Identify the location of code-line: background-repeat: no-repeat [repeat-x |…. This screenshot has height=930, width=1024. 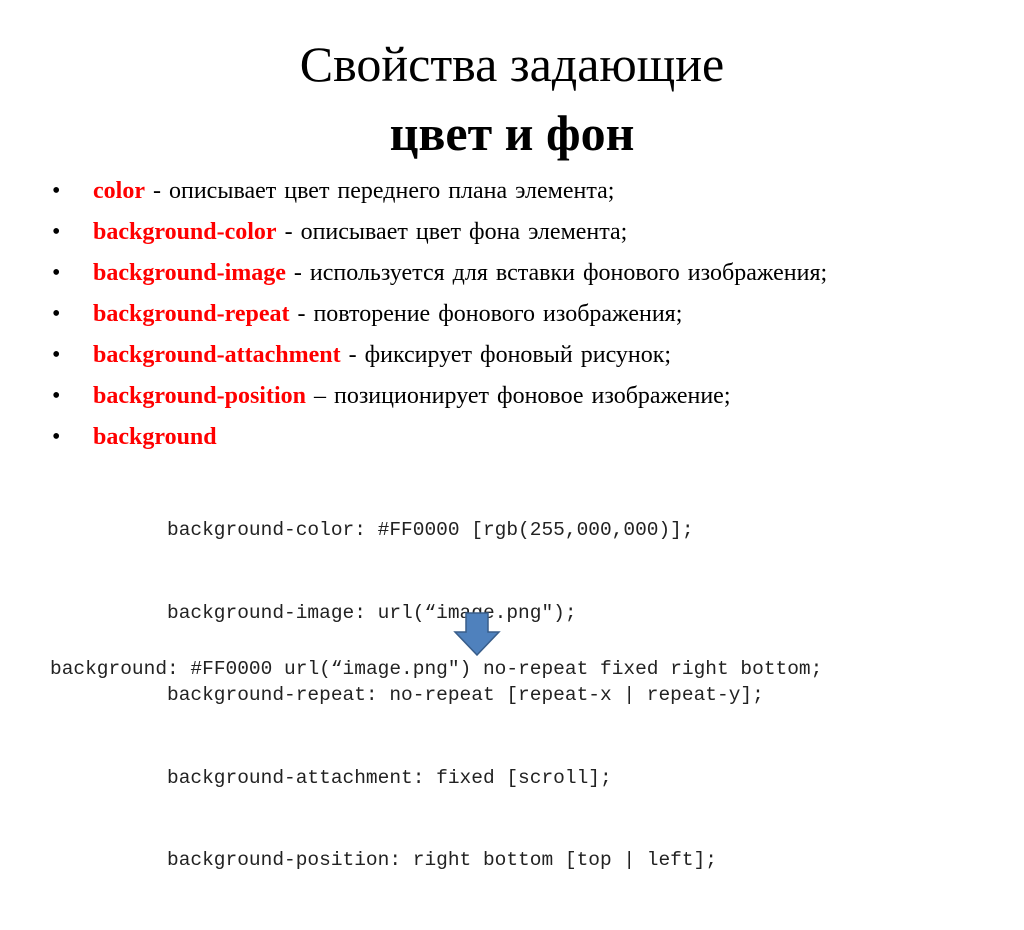
(465, 695).